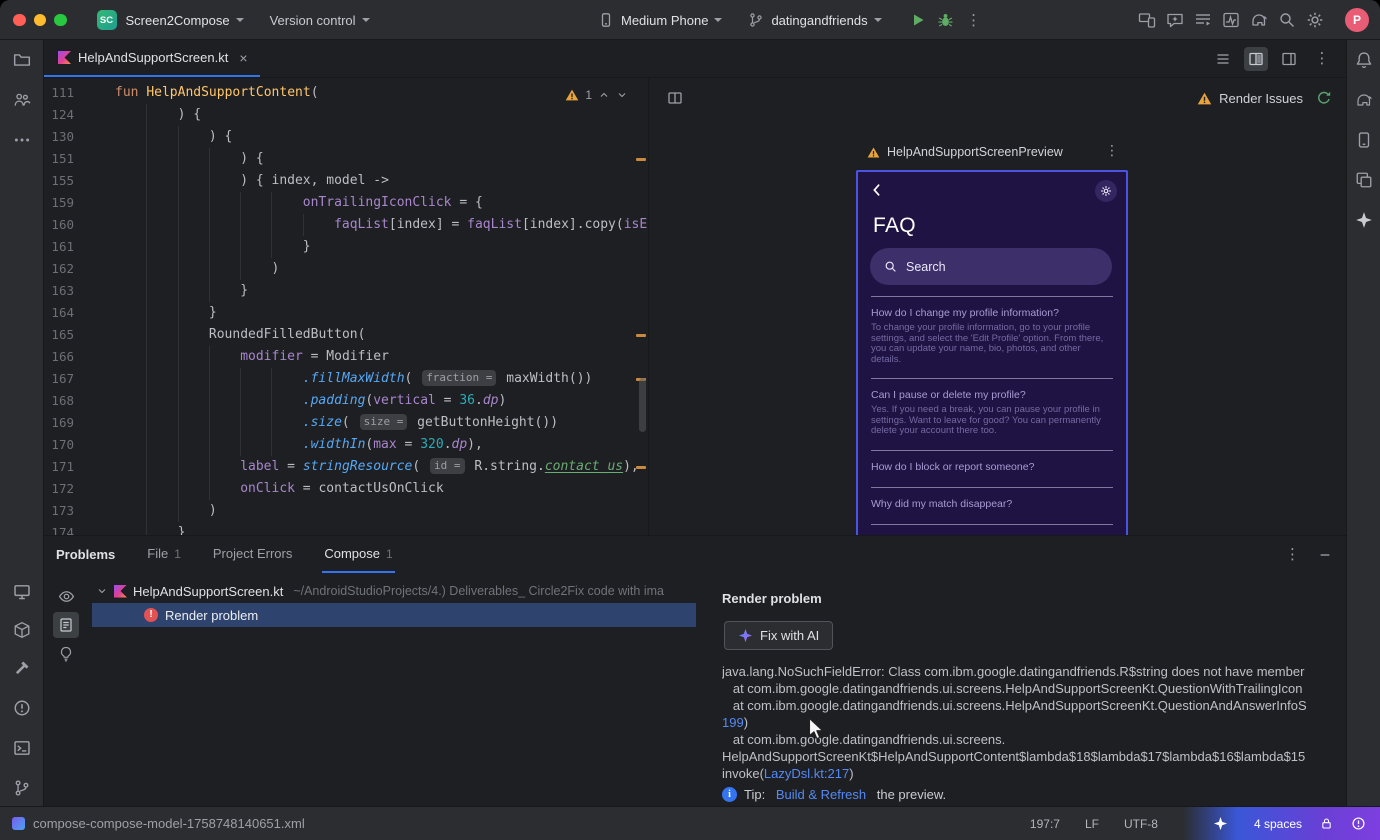  What do you see at coordinates (1324, 98) in the screenshot?
I see `refresh-icon` at bounding box center [1324, 98].